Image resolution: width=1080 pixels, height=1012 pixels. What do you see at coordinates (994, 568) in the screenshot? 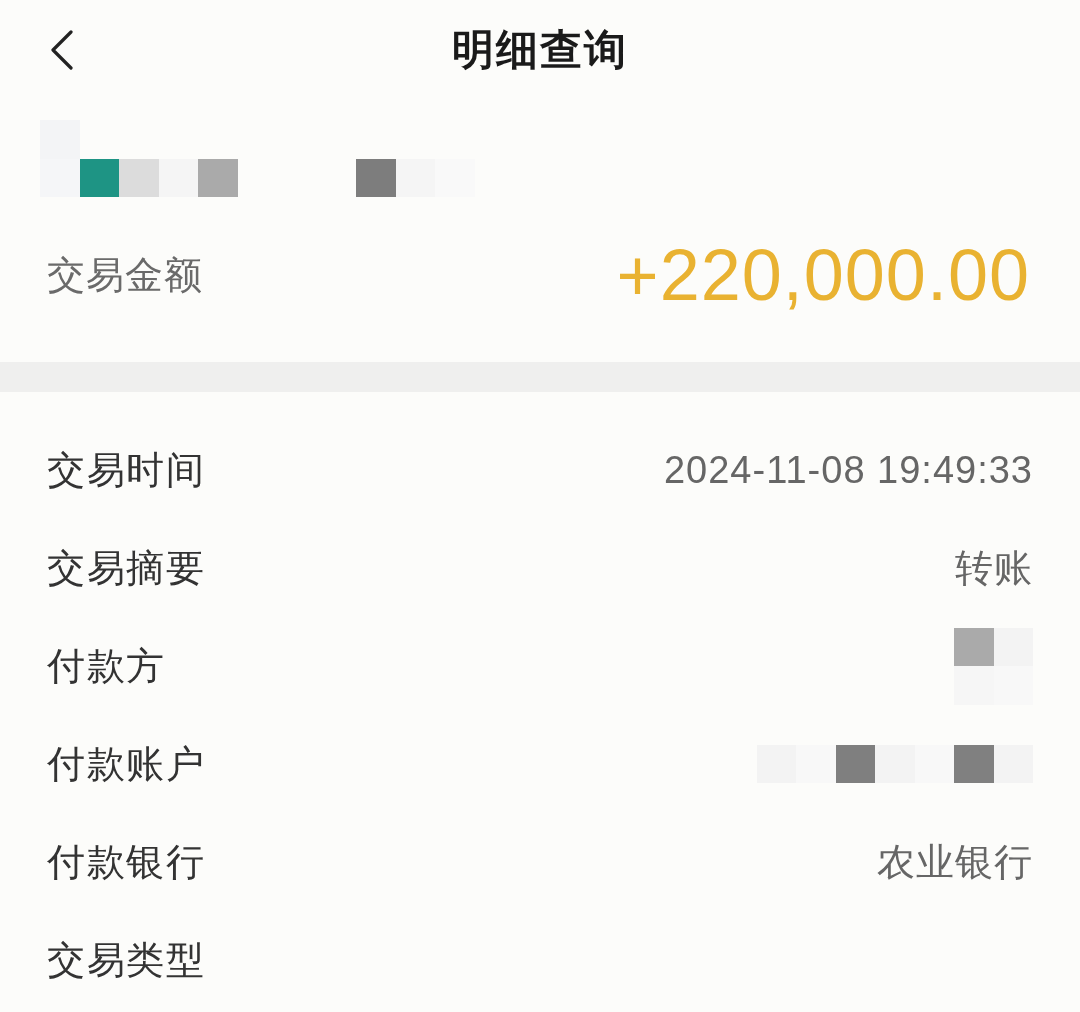
I see `field-value: 转账` at bounding box center [994, 568].